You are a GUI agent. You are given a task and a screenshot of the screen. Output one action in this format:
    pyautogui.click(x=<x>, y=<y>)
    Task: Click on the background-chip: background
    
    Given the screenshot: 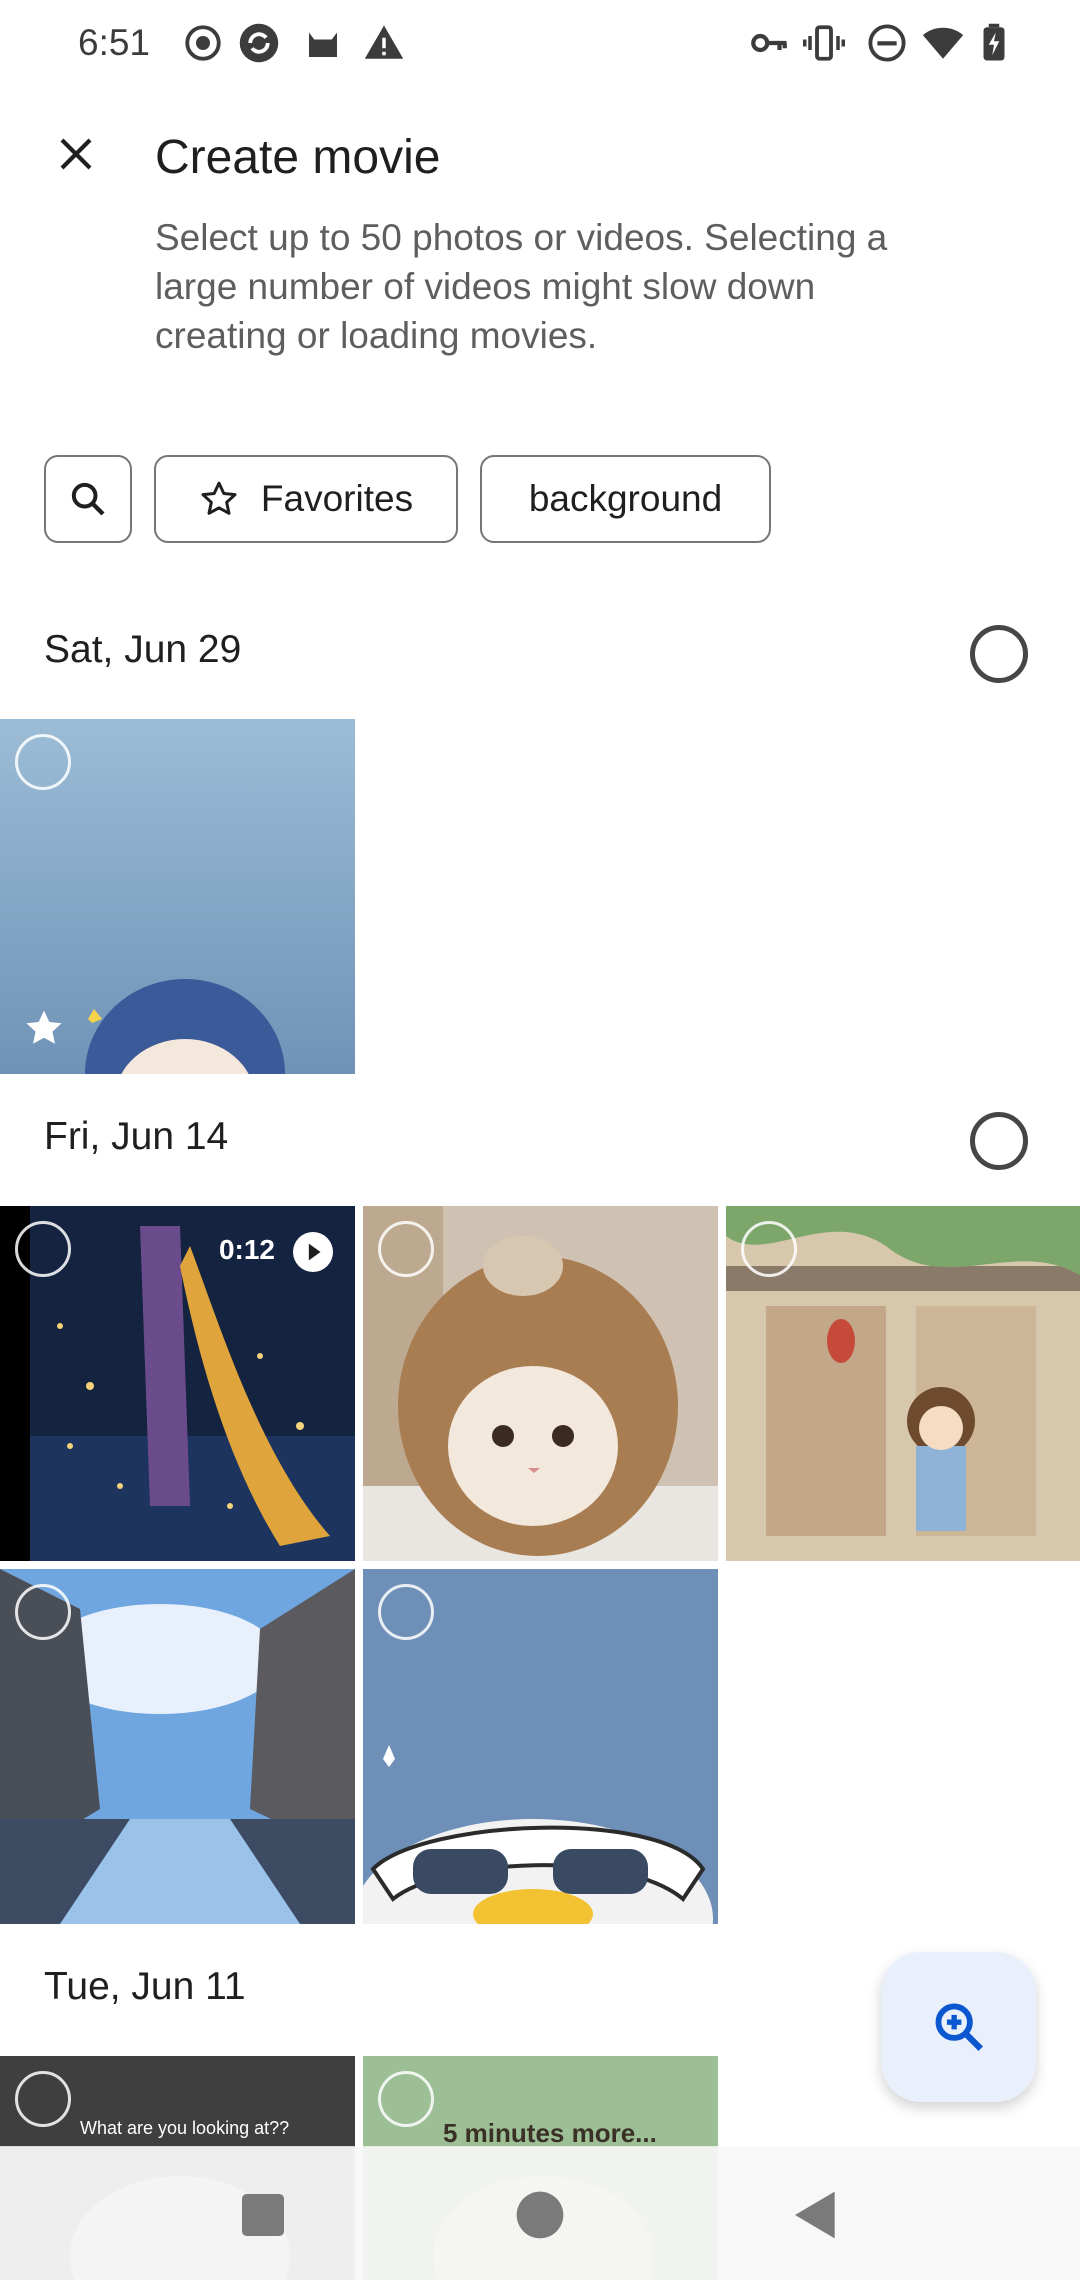 What is the action you would take?
    pyautogui.click(x=625, y=499)
    